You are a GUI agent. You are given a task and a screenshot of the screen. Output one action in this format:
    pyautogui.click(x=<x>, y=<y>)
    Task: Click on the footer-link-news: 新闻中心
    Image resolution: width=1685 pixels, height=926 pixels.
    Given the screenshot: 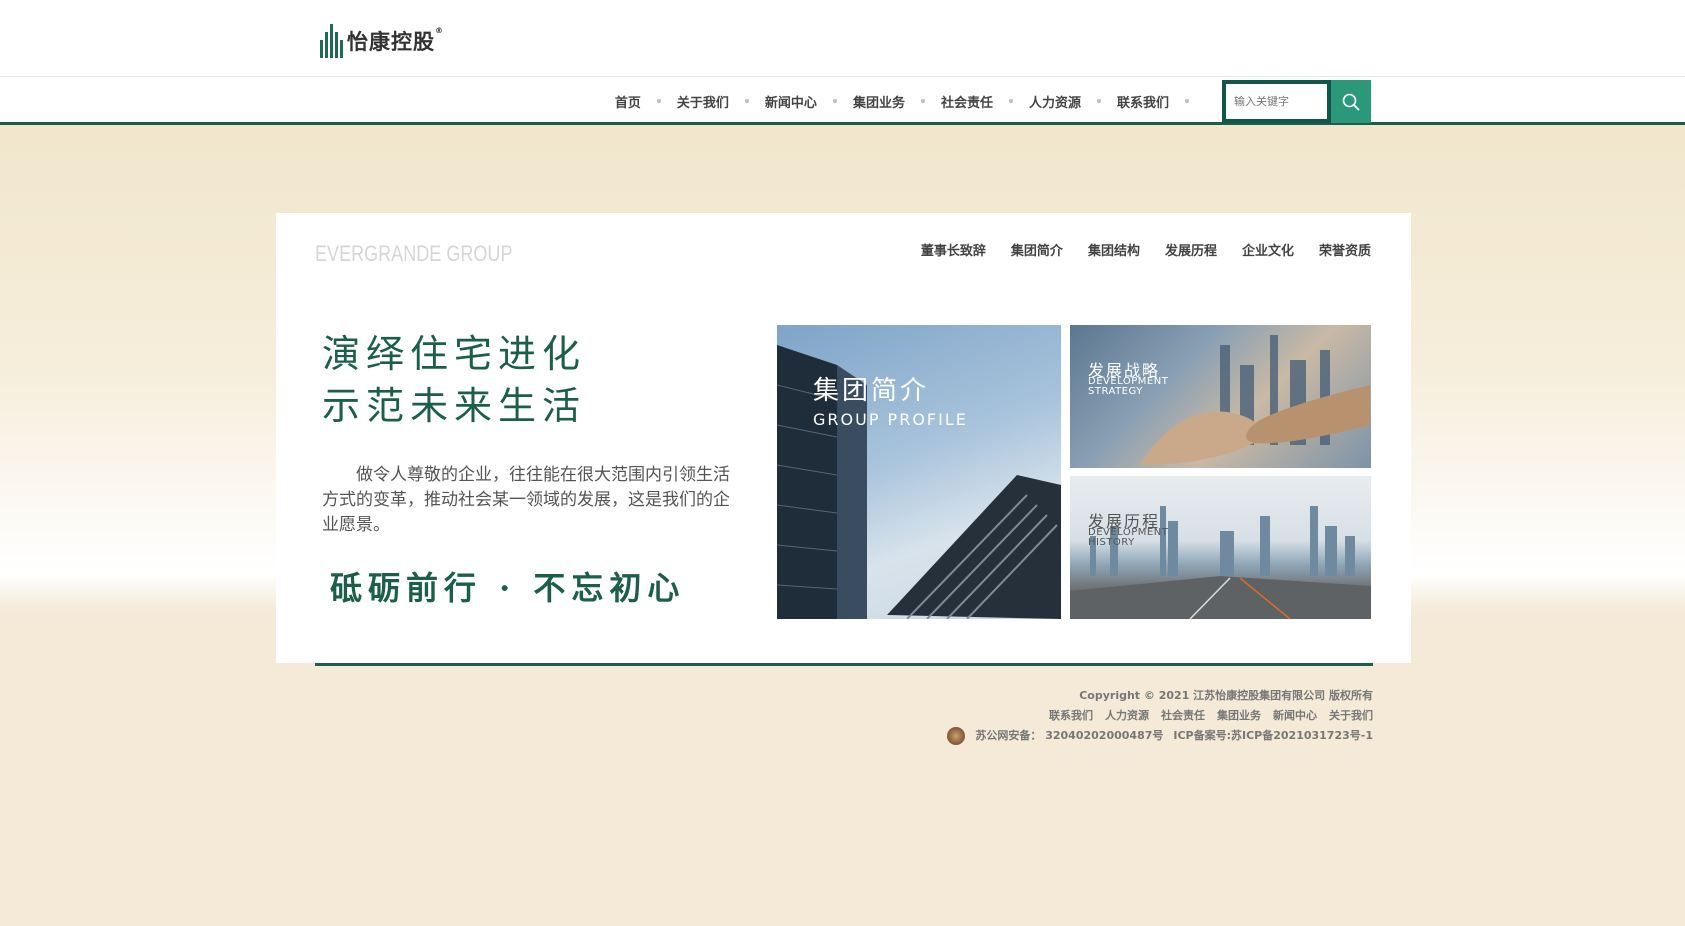 What is the action you would take?
    pyautogui.click(x=1295, y=716)
    